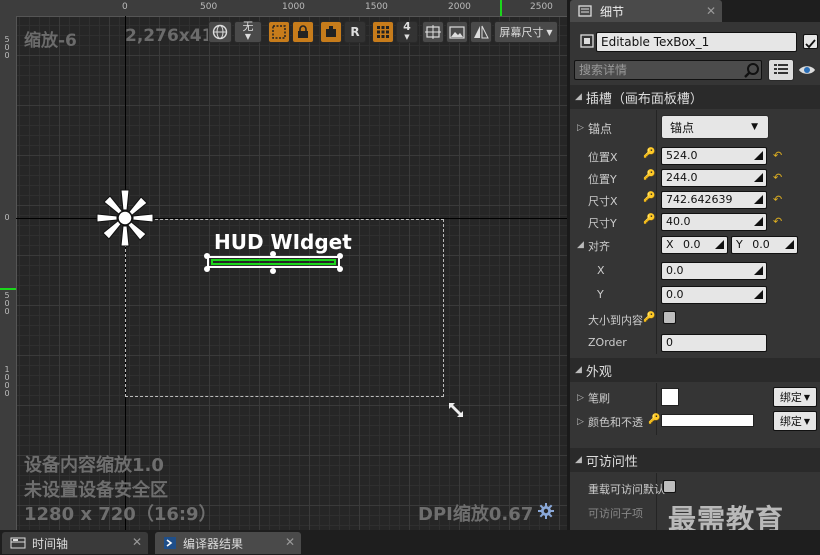  Describe the element at coordinates (807, 70) in the screenshot. I see `eye-icon` at that location.